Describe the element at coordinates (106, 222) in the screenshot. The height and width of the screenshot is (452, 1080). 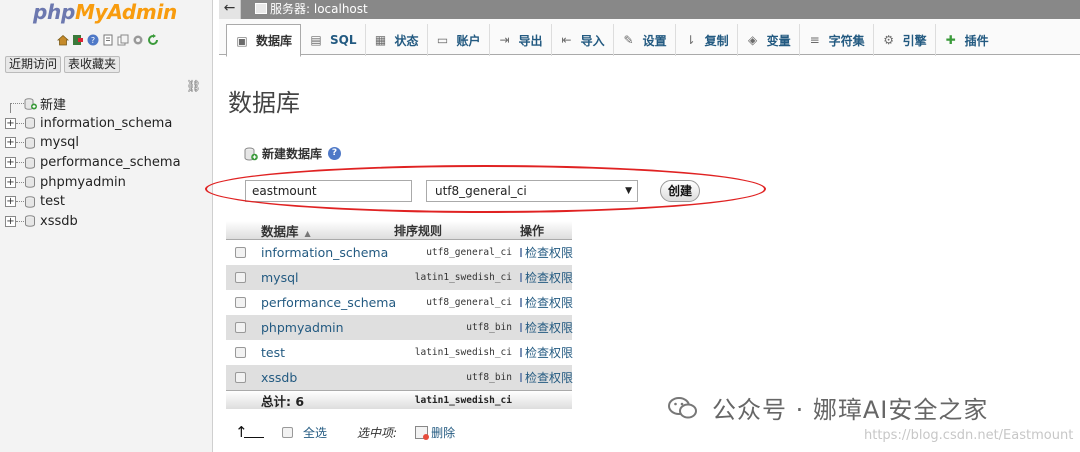
I see `tree-item-xssdb: + xssdb` at that location.